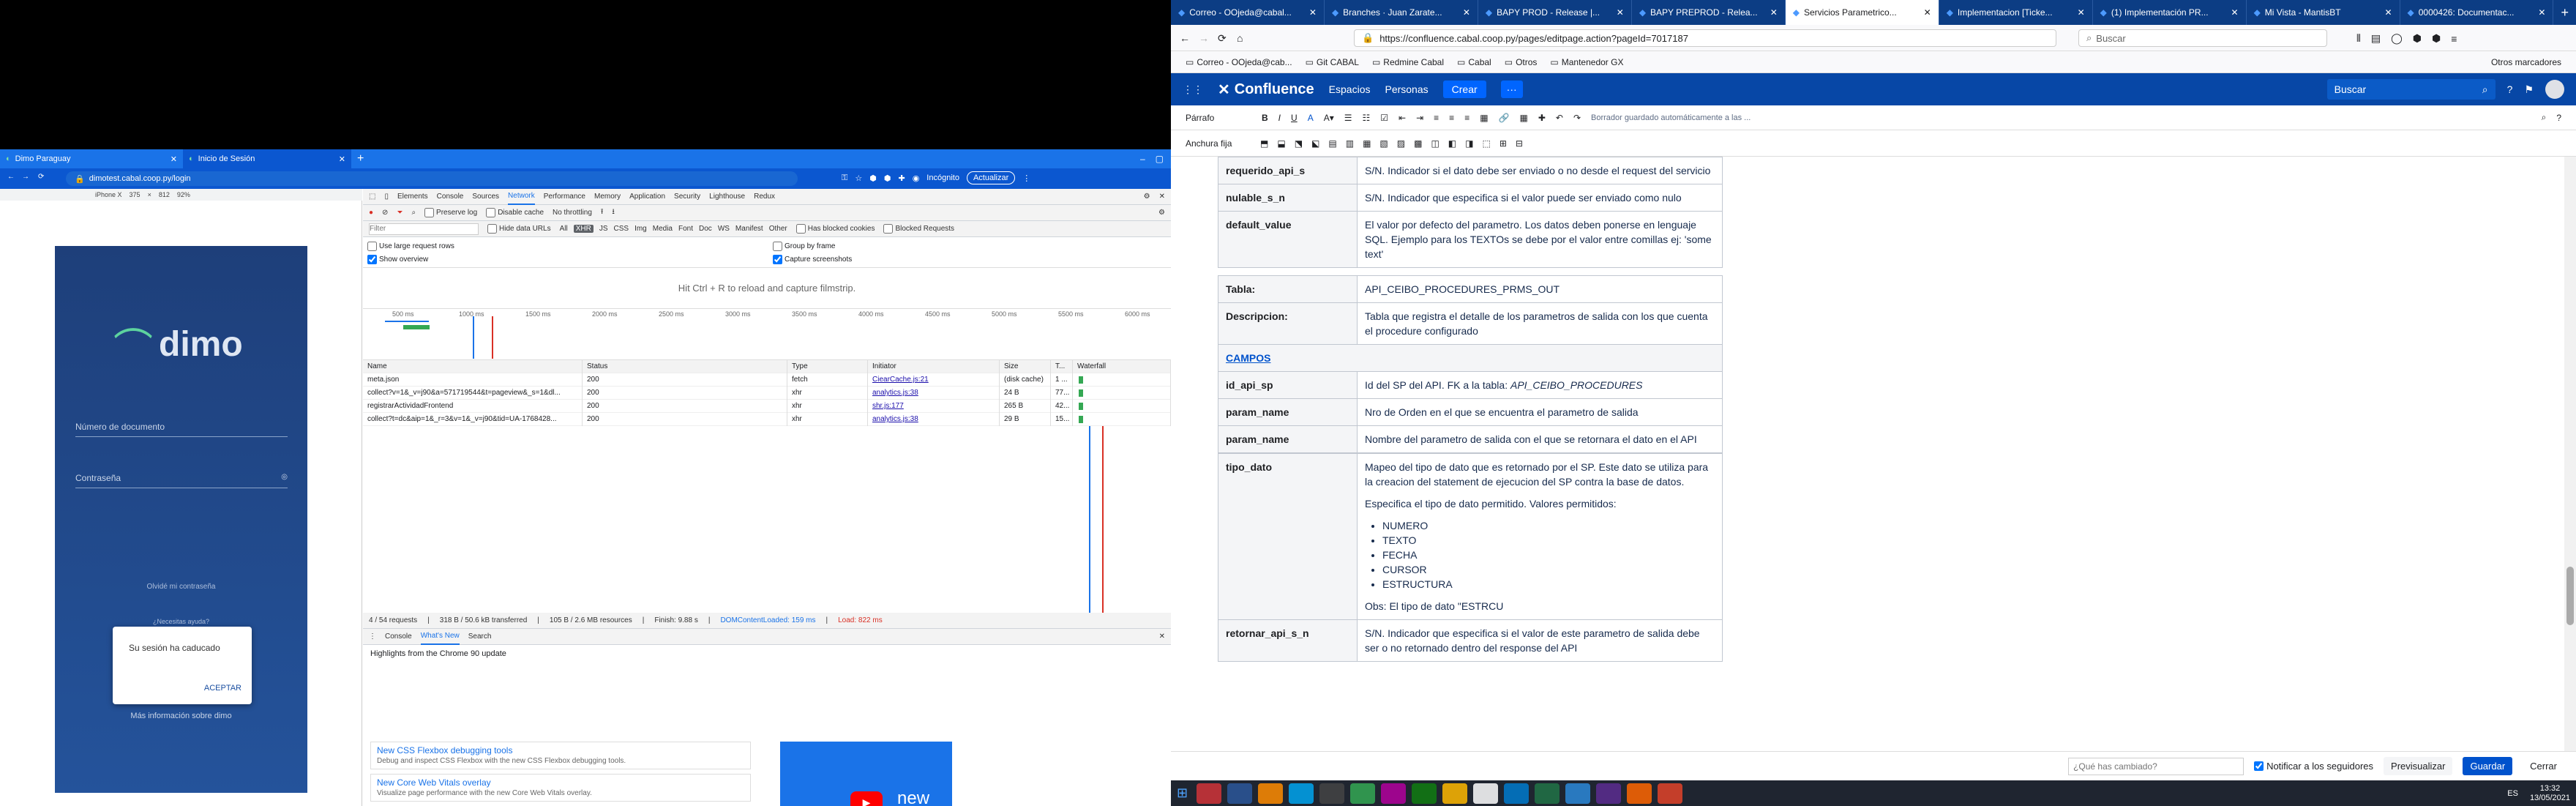 This screenshot has height=806, width=2576. I want to click on maximize-icon: ▢, so click(1160, 159).